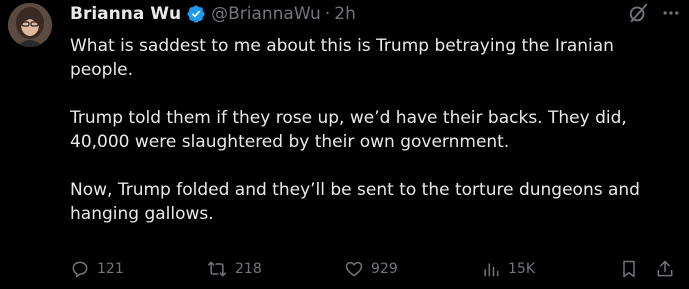 Image resolution: width=689 pixels, height=289 pixels. I want to click on author-handle: @BriannaWu, so click(266, 14).